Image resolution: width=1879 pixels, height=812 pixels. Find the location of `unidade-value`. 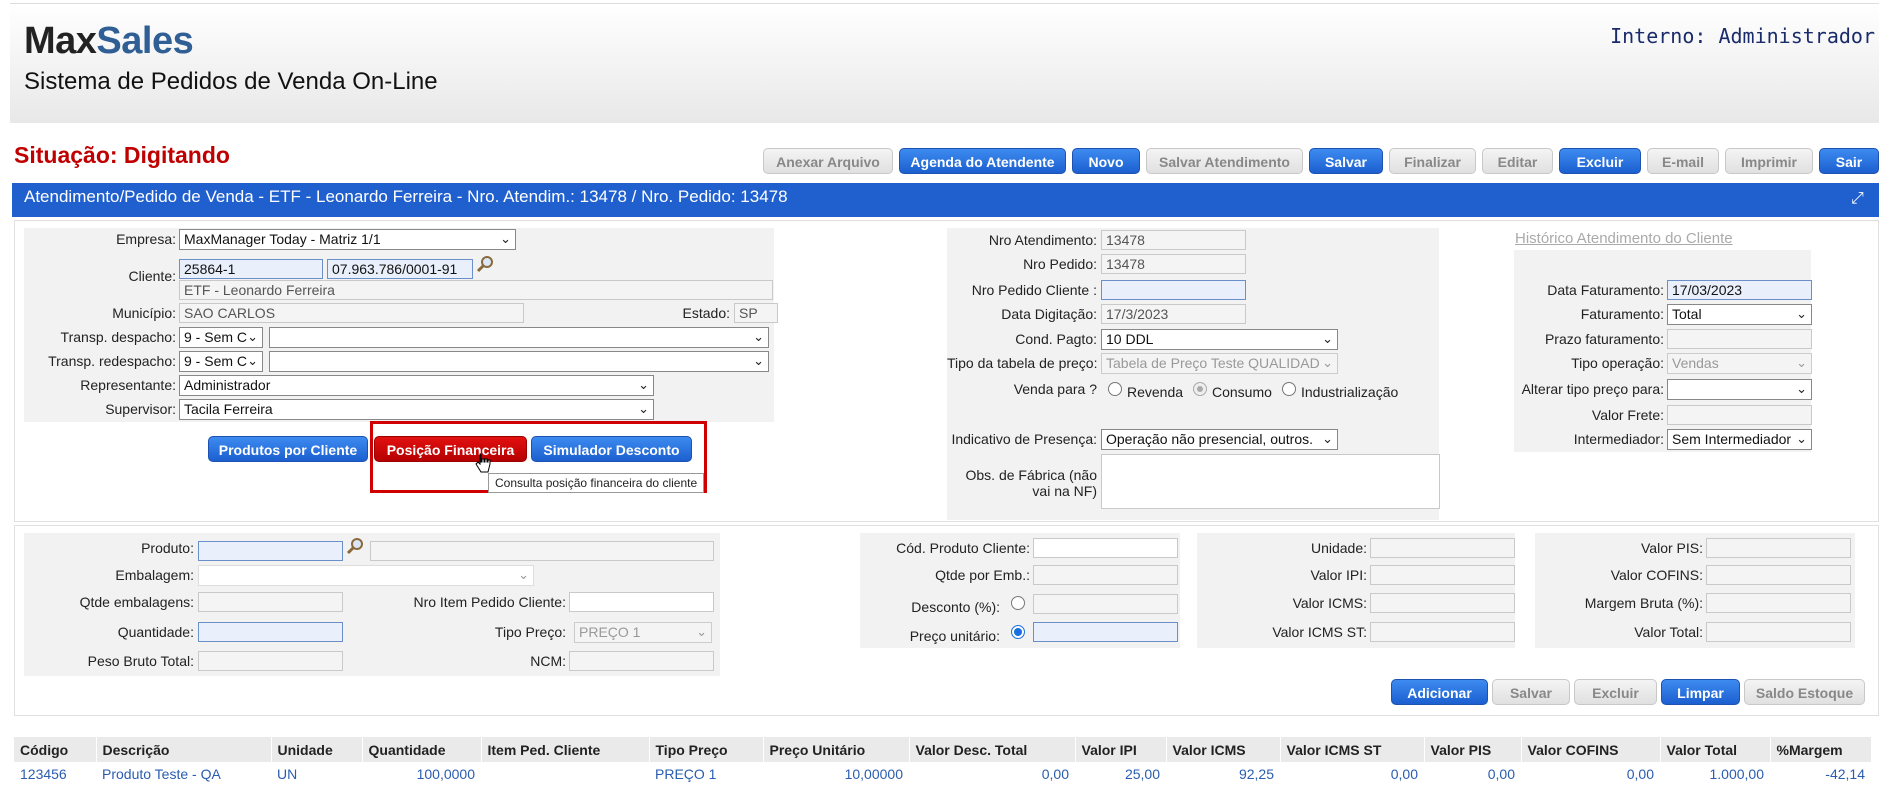

unidade-value is located at coordinates (1442, 548).